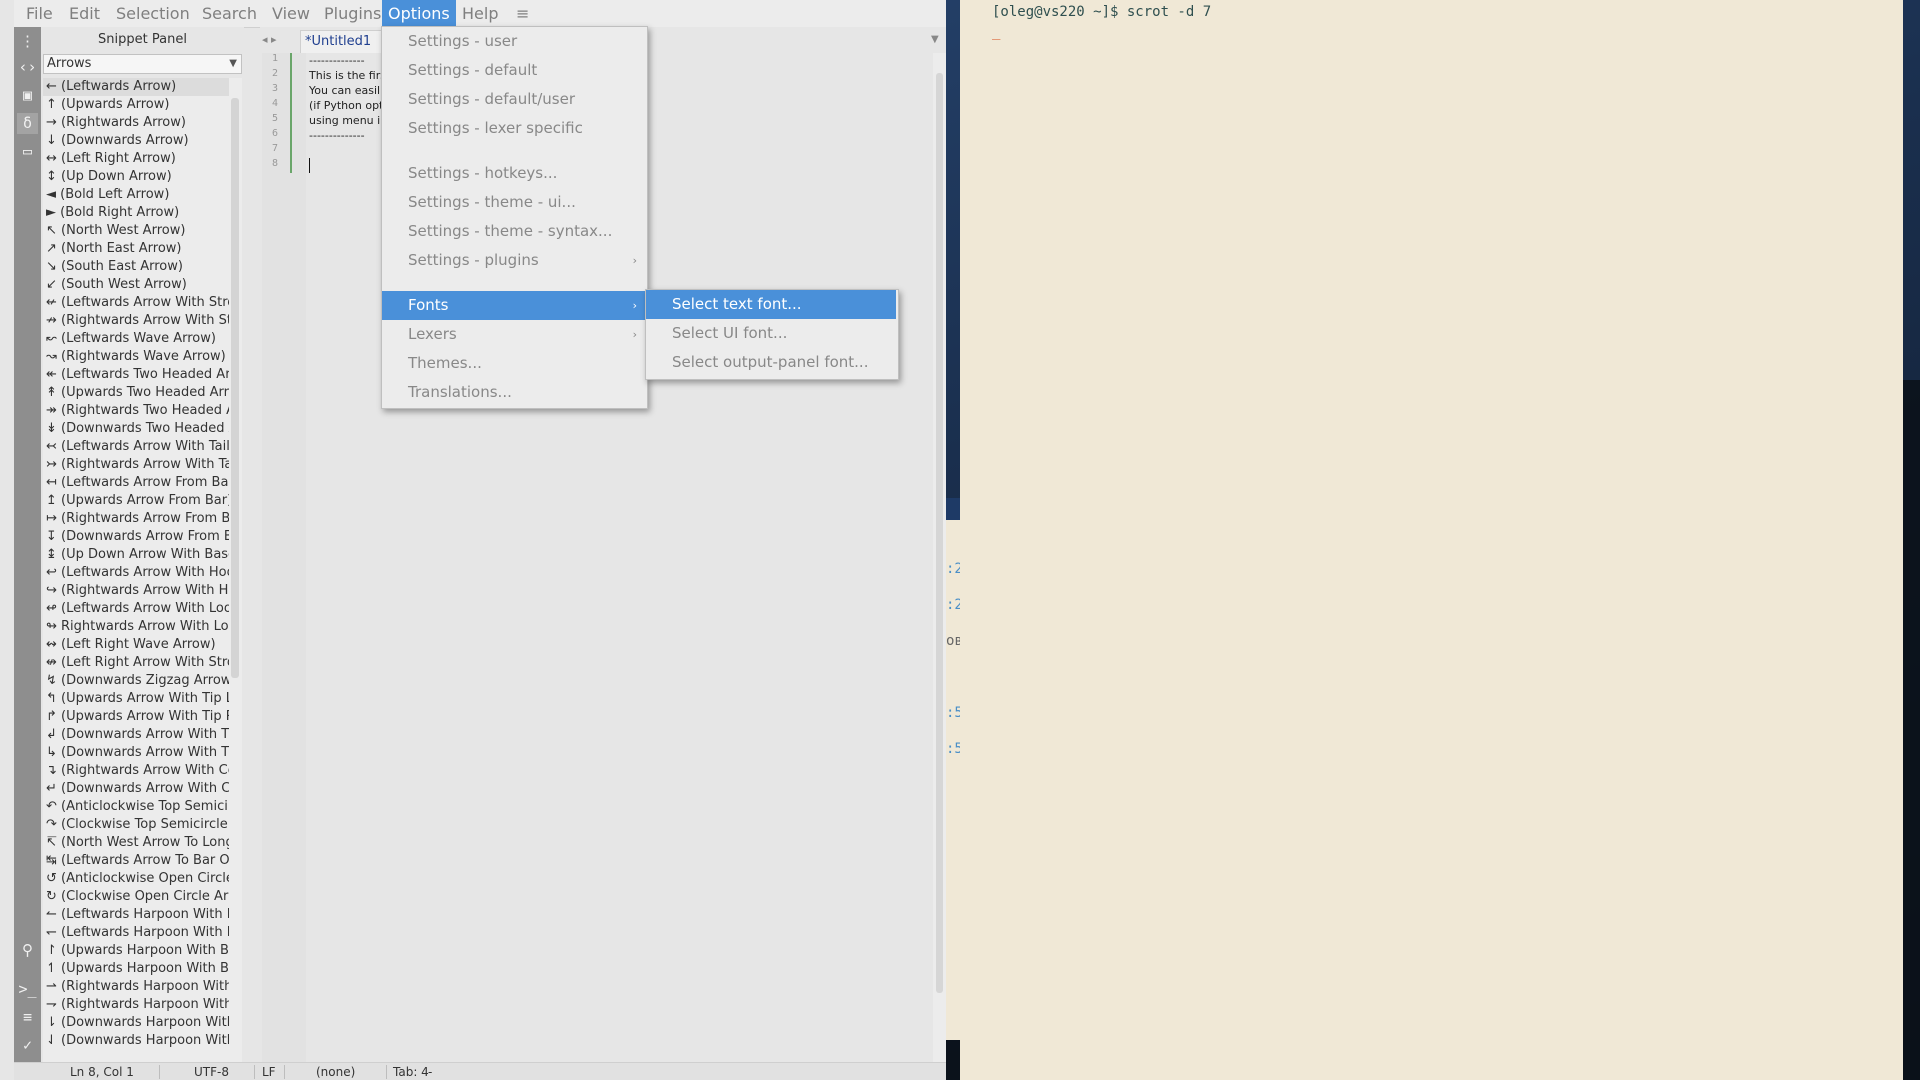 This screenshot has width=1920, height=1080. Describe the element at coordinates (513, 99) in the screenshot. I see `options-menu-item: Settings - default/user` at that location.